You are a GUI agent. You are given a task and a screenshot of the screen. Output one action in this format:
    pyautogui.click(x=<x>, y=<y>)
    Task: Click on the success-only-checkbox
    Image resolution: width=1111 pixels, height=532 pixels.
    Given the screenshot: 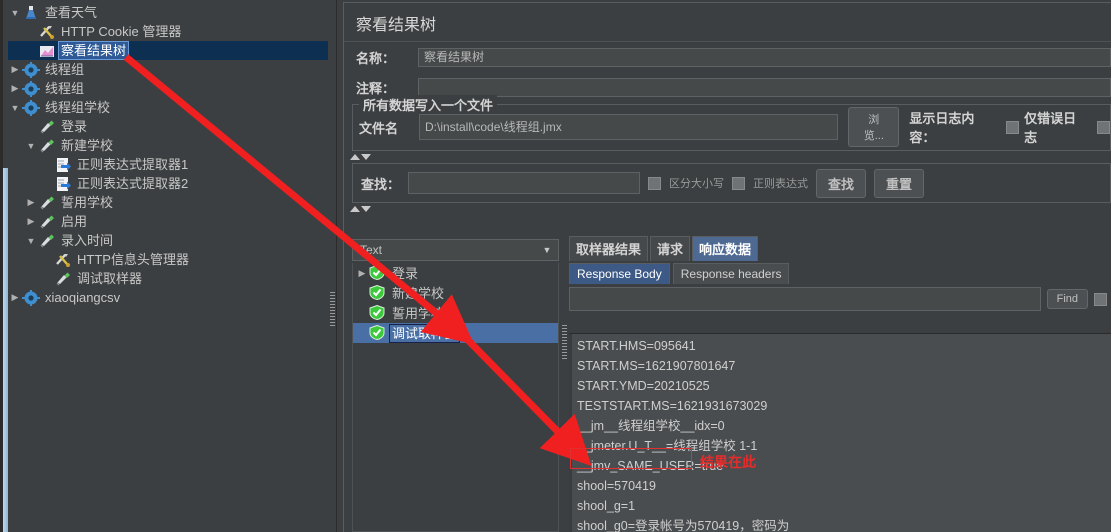 What is the action you would take?
    pyautogui.click(x=1103, y=127)
    